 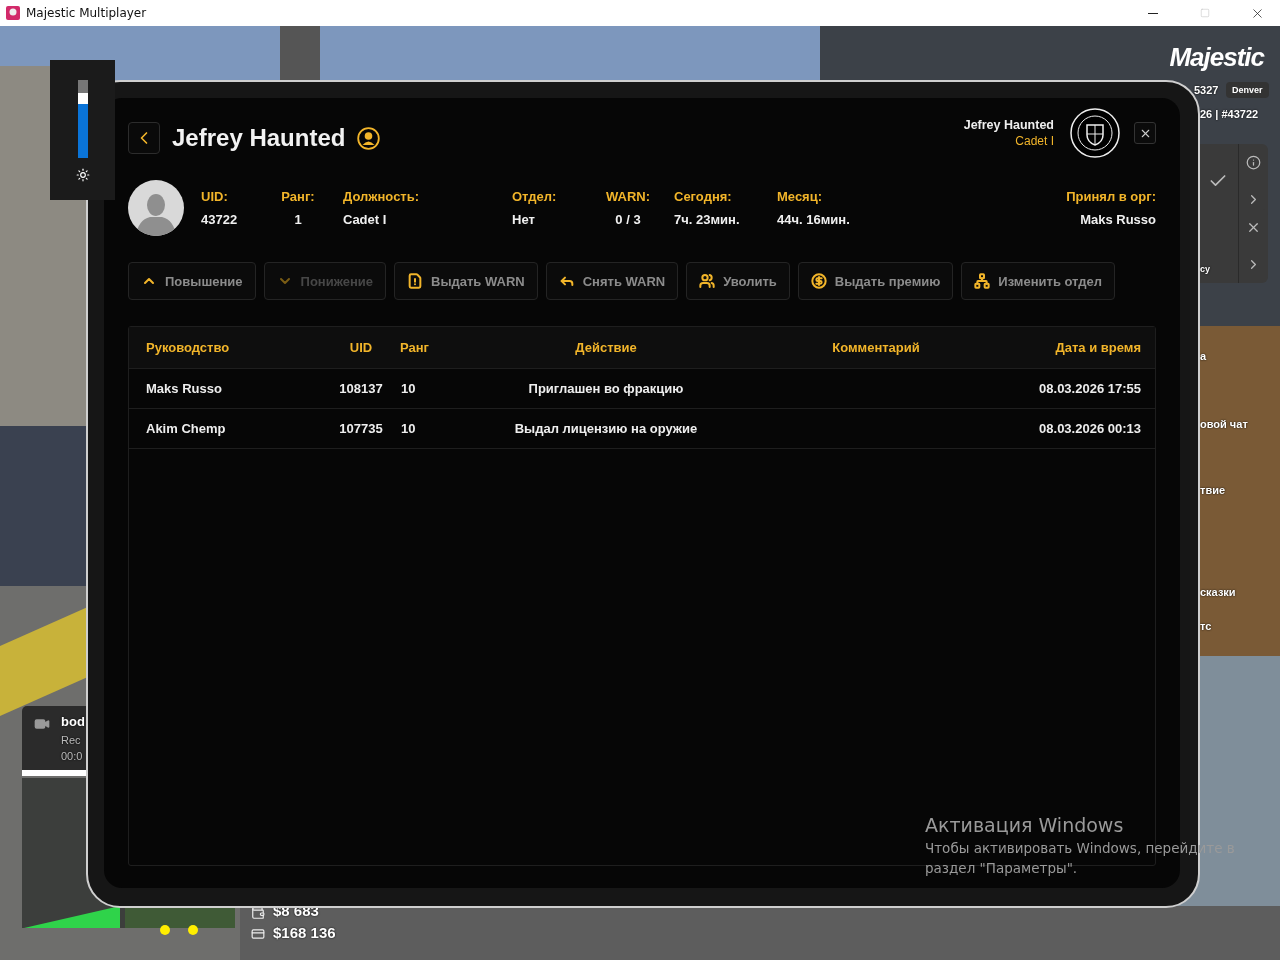 What do you see at coordinates (1001, 868) in the screenshot?
I see `activation-text: раздел "Параметры".` at bounding box center [1001, 868].